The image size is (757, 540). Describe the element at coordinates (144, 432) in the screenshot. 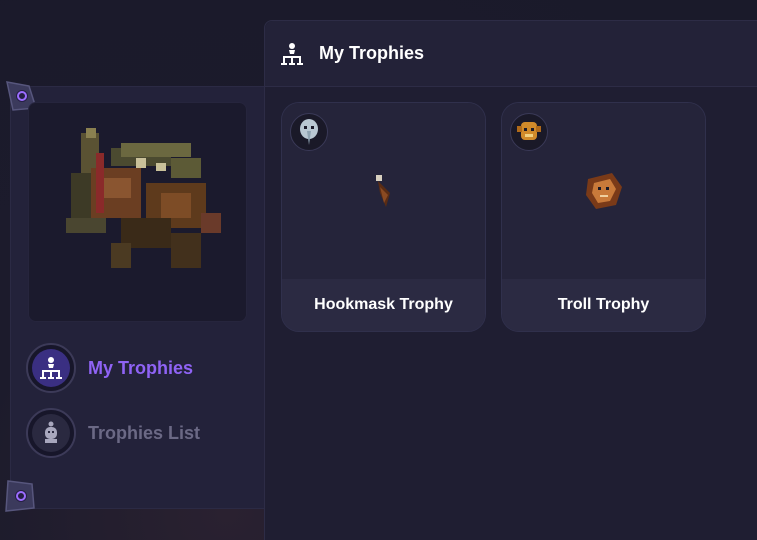

I see `nav-label: Trophies List` at that location.